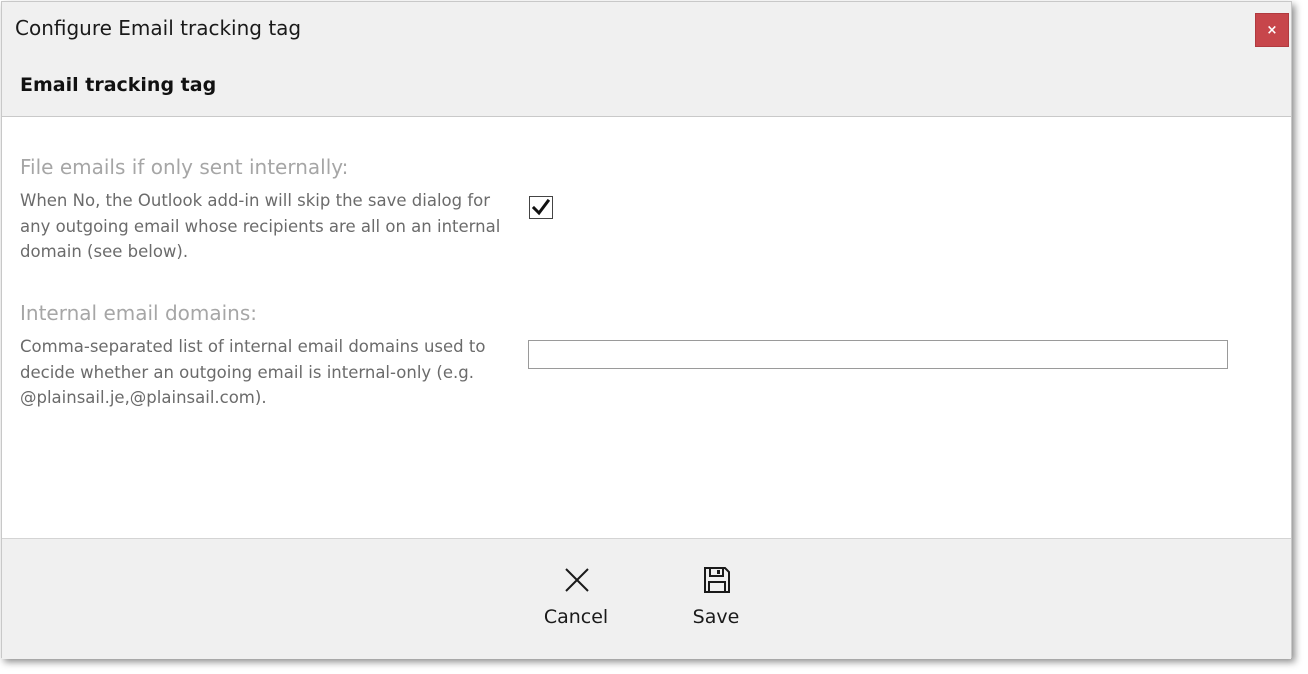  What do you see at coordinates (878, 354) in the screenshot?
I see `internal-domains-input` at bounding box center [878, 354].